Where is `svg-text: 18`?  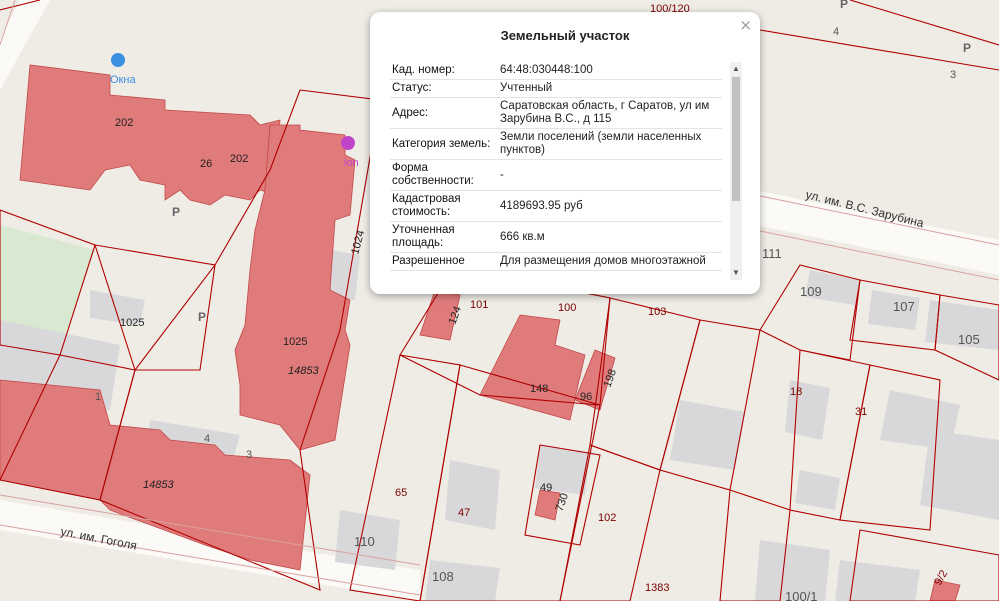
svg-text: 18 is located at coordinates (796, 392).